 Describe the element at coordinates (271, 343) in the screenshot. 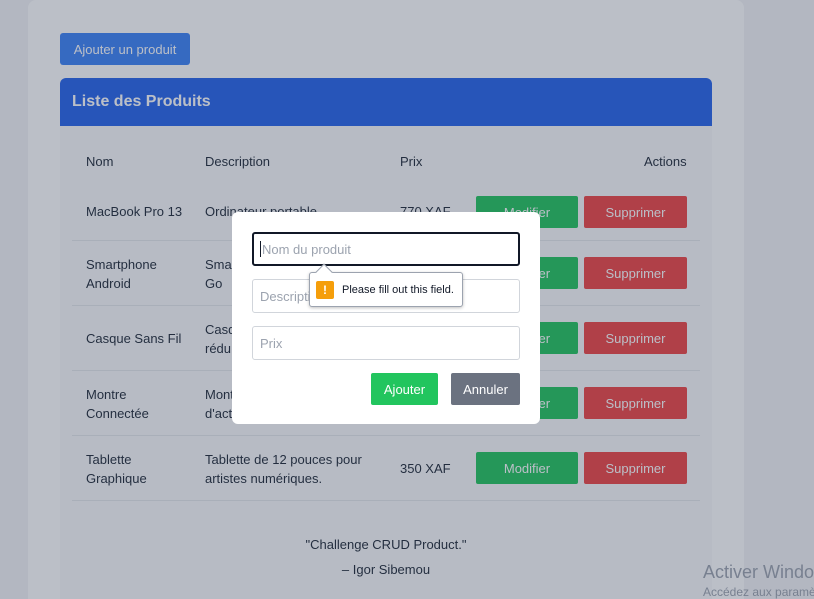

I see `product-price-placeholder: Prix` at that location.